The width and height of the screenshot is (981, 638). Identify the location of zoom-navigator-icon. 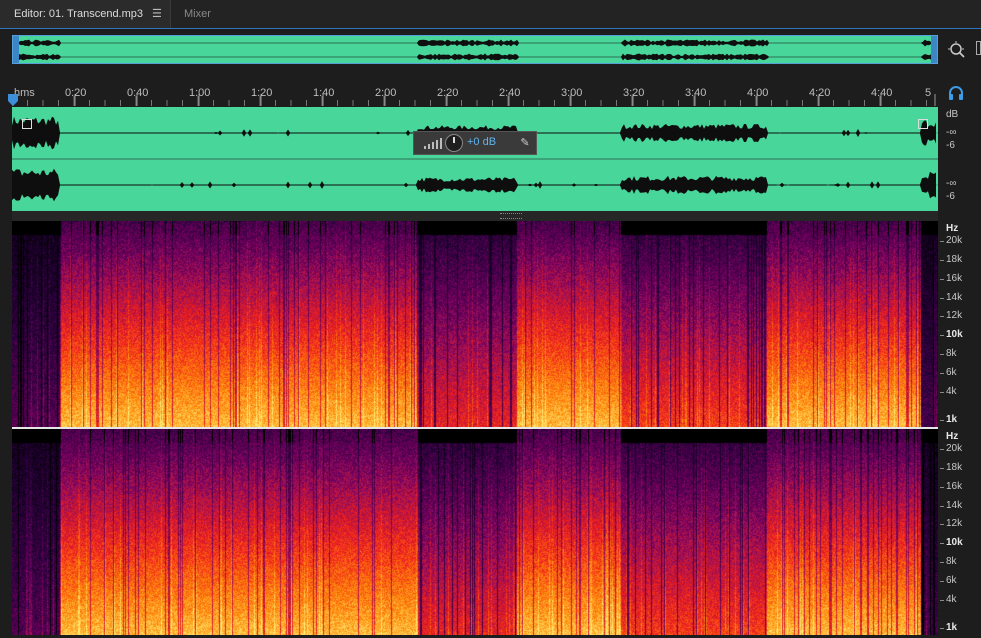
(957, 50).